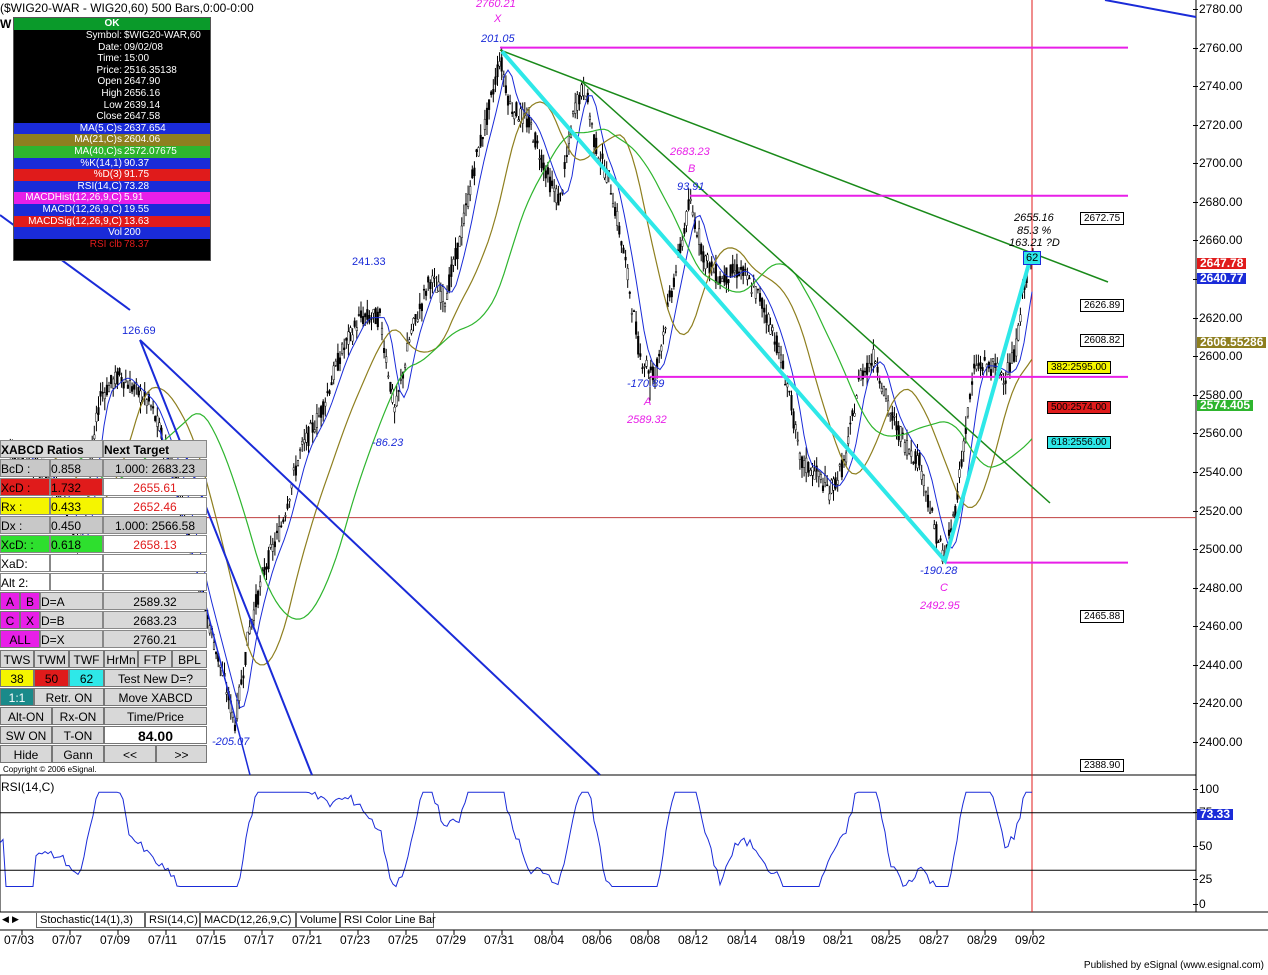  I want to click on hide-button: Hide, so click(26, 754).